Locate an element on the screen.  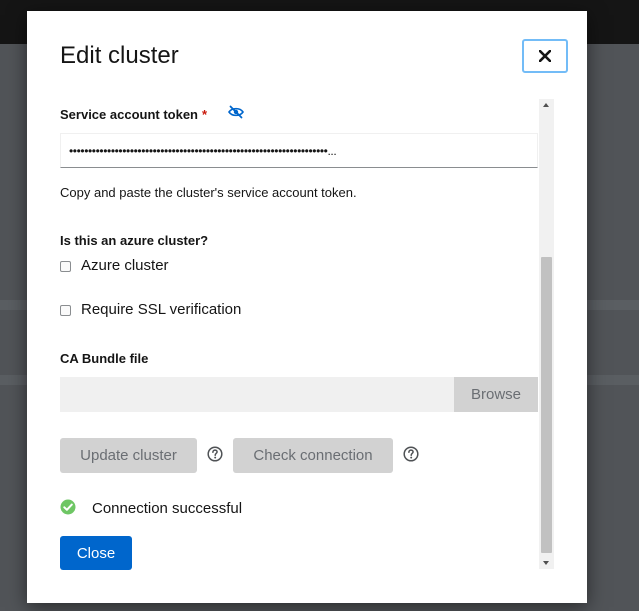
modal-scrollbar is located at coordinates (546, 334).